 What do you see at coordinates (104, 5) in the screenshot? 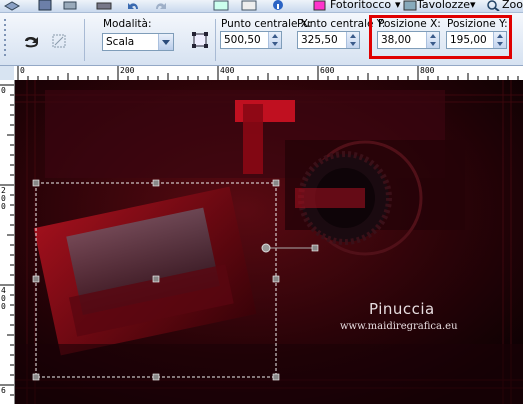
I see `scanner-icon` at bounding box center [104, 5].